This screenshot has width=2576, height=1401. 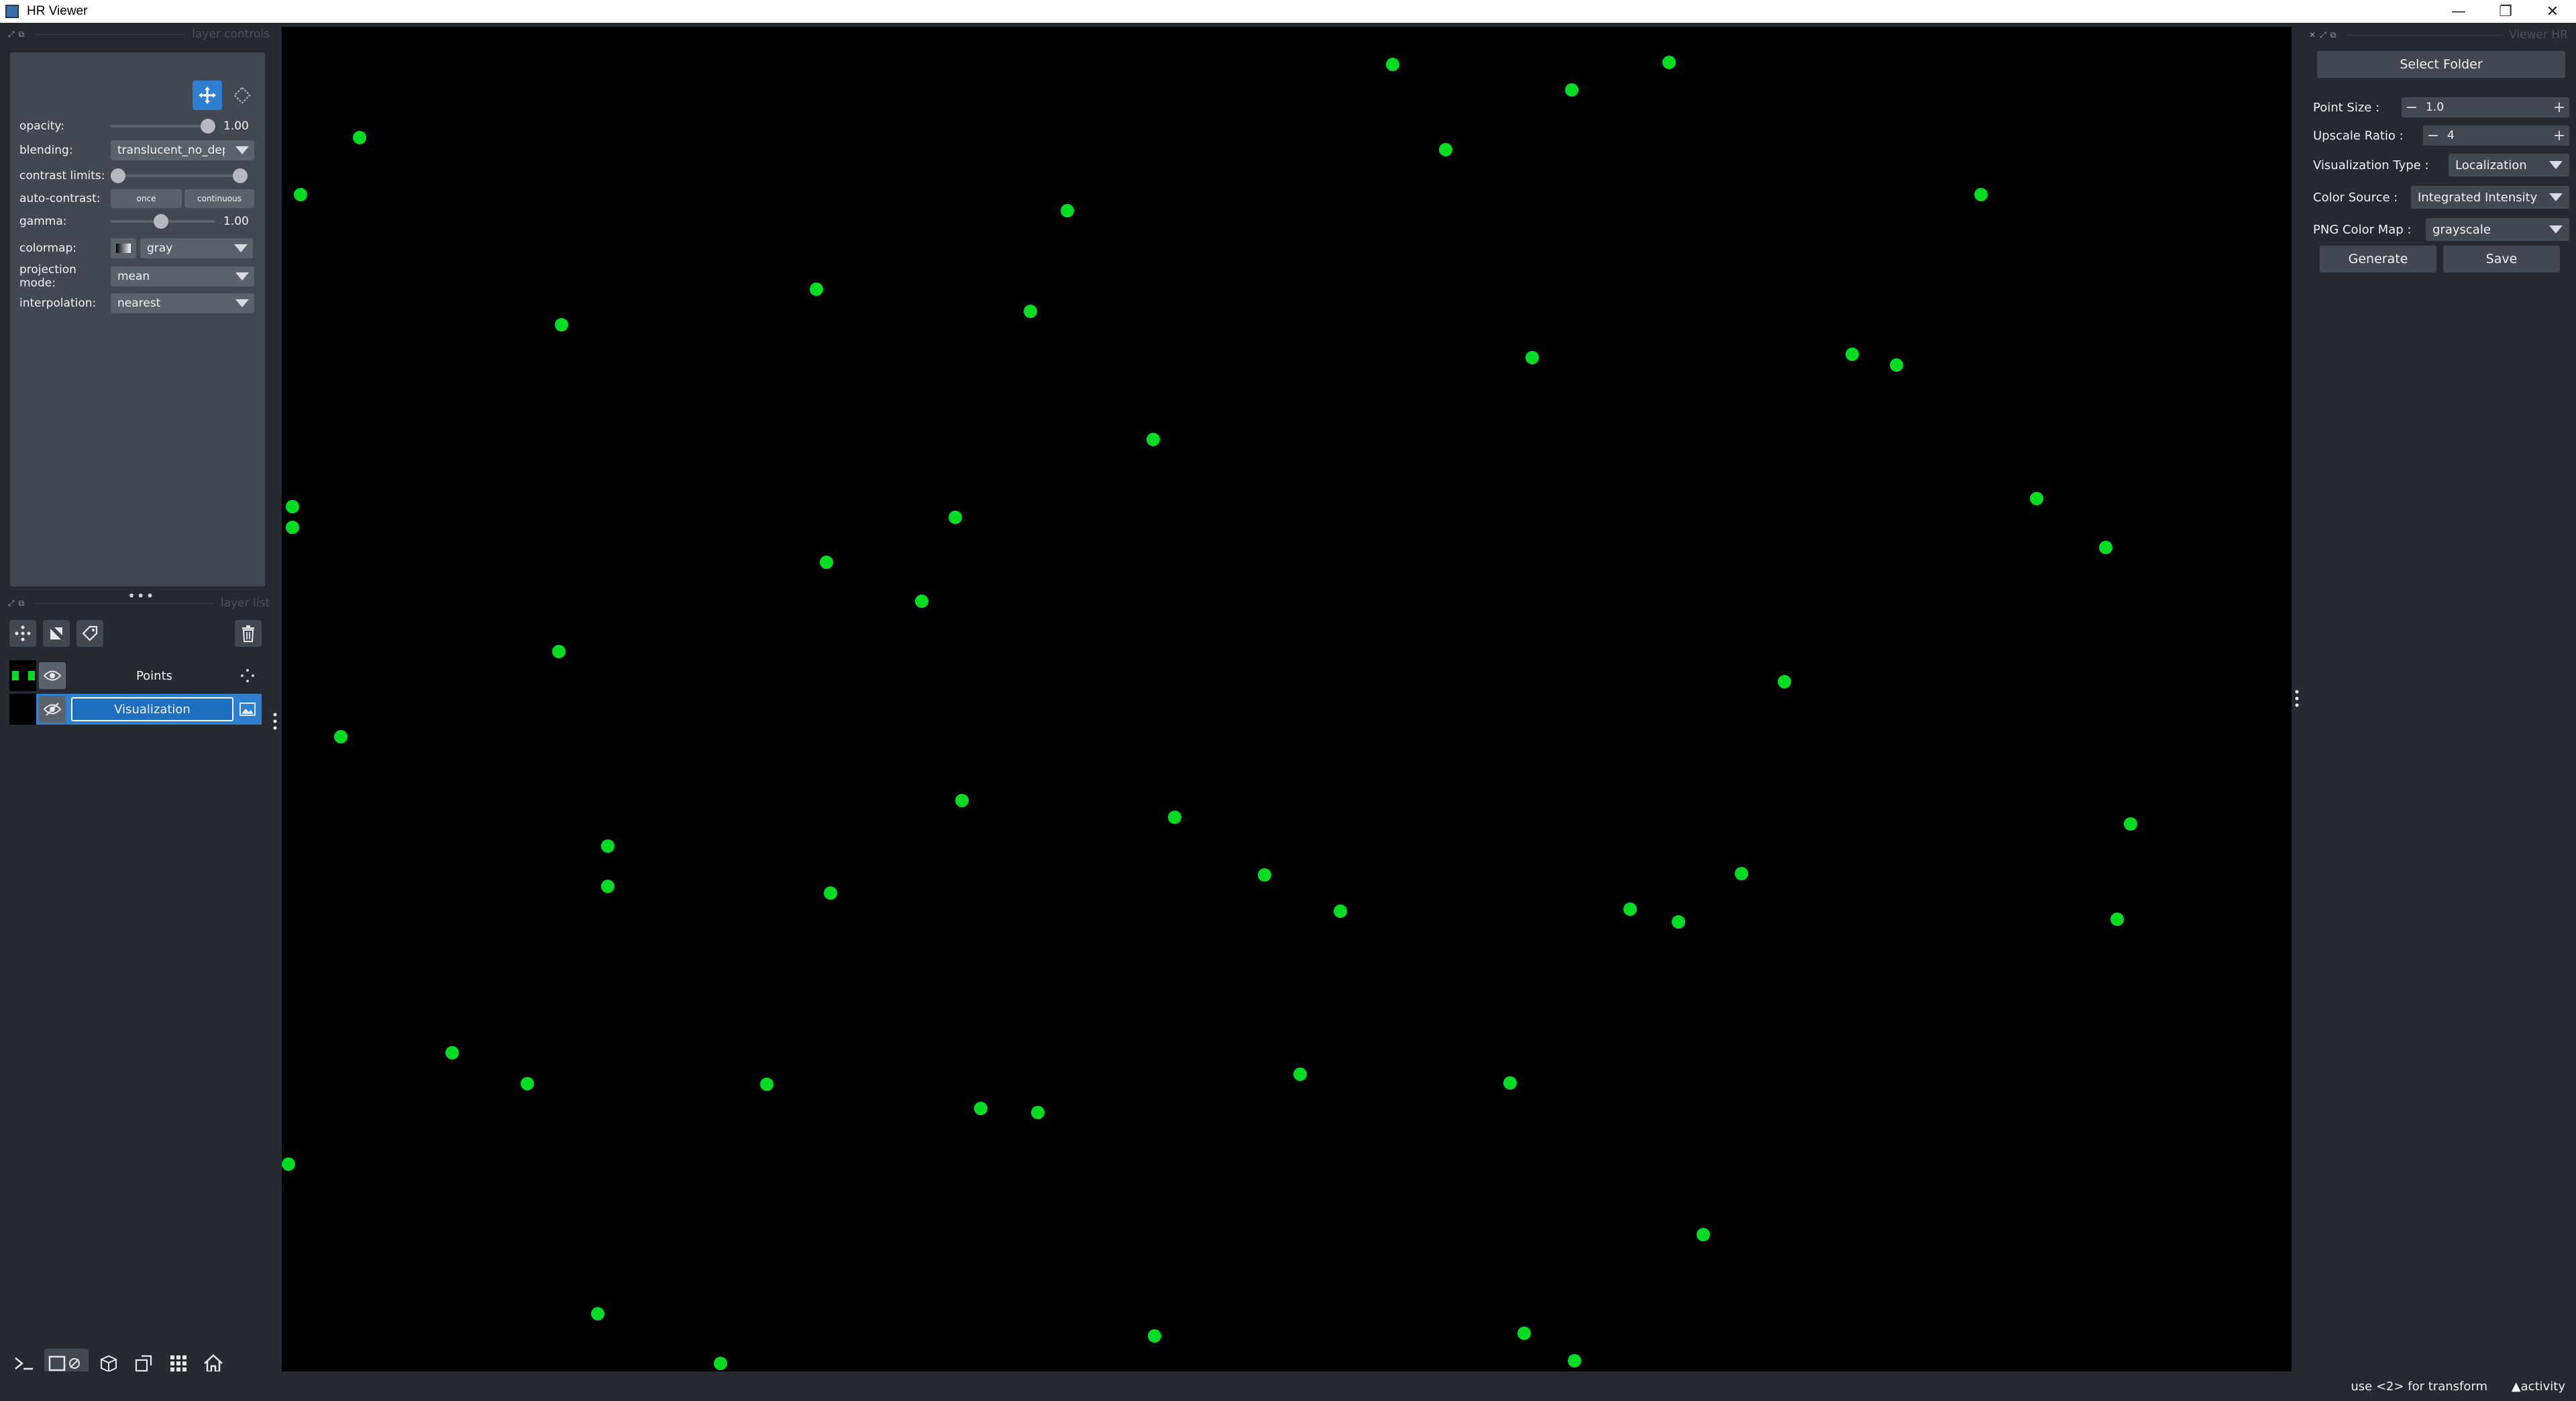 What do you see at coordinates (182, 150) in the screenshot?
I see `blending-select: translucent_no_depth` at bounding box center [182, 150].